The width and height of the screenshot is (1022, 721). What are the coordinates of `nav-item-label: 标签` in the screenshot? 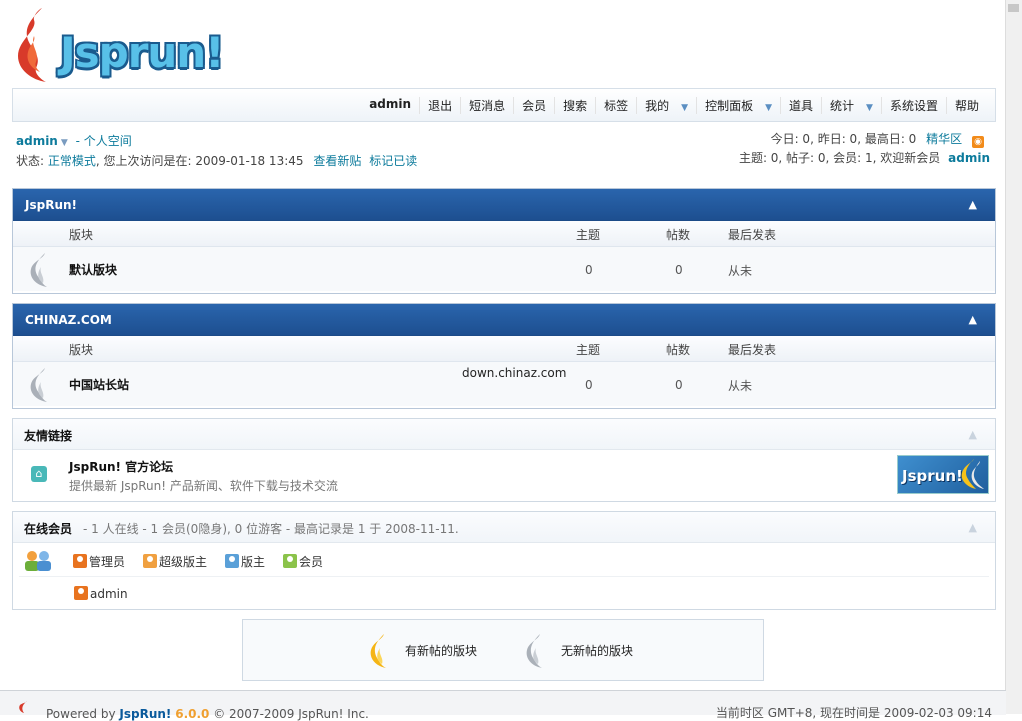 It's located at (616, 106).